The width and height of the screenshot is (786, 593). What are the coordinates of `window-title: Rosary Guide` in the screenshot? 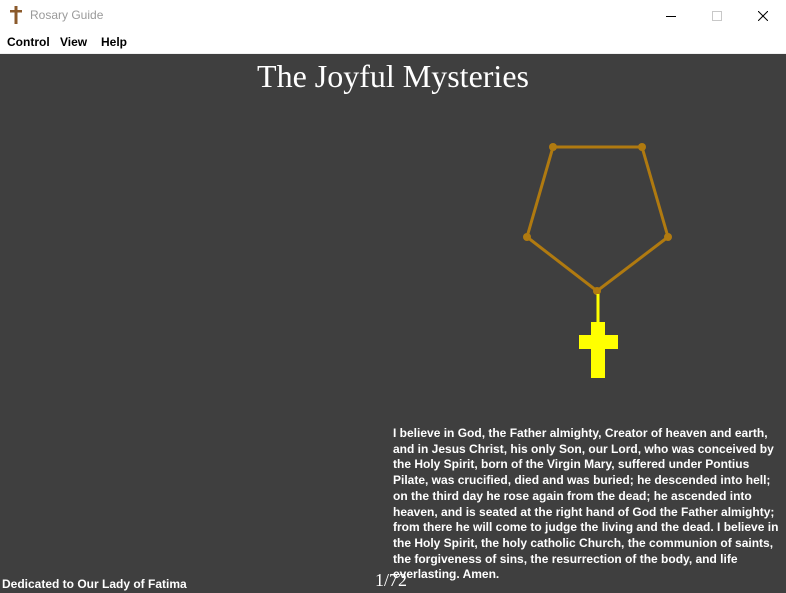 It's located at (67, 15).